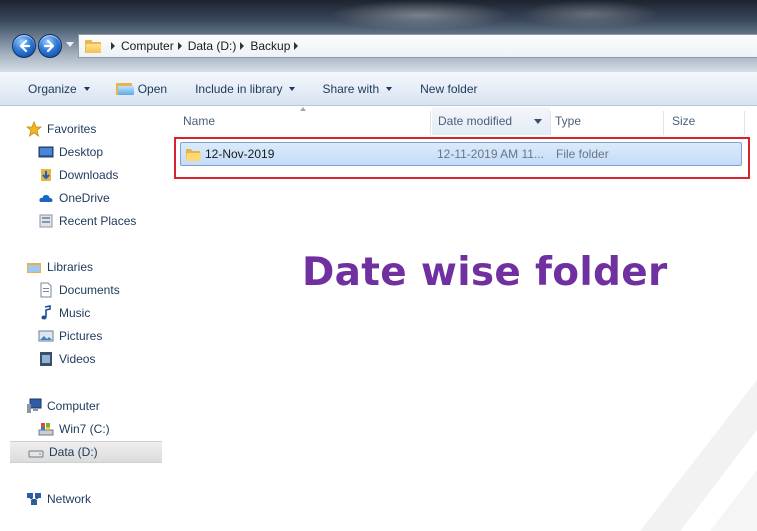  I want to click on open-button: Open, so click(141, 89).